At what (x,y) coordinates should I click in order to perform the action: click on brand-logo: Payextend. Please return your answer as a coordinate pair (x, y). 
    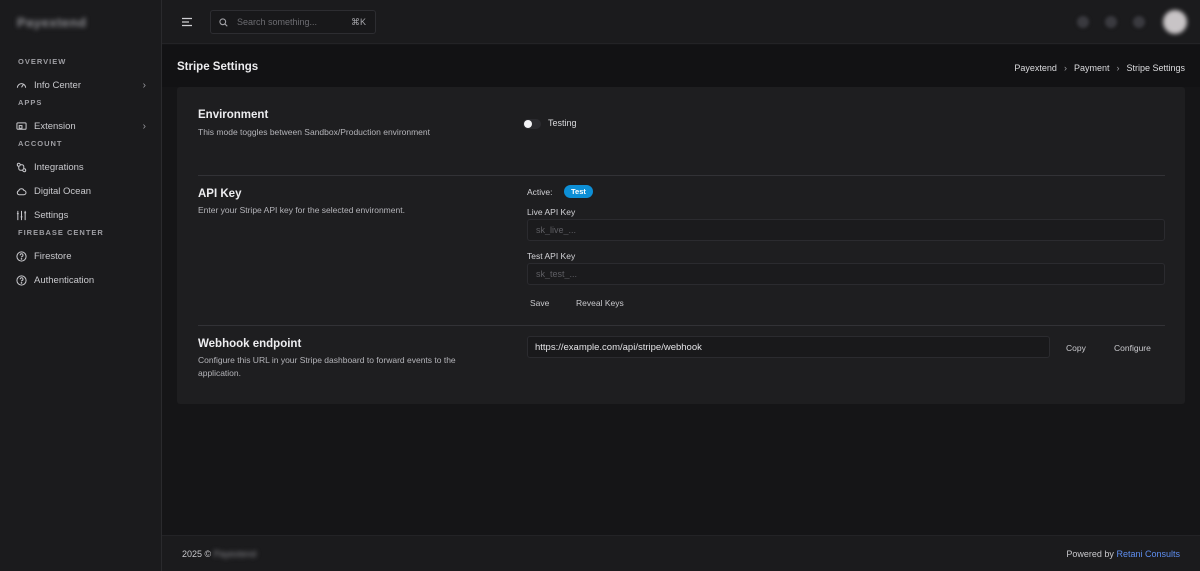
    Looking at the image, I should click on (80, 22).